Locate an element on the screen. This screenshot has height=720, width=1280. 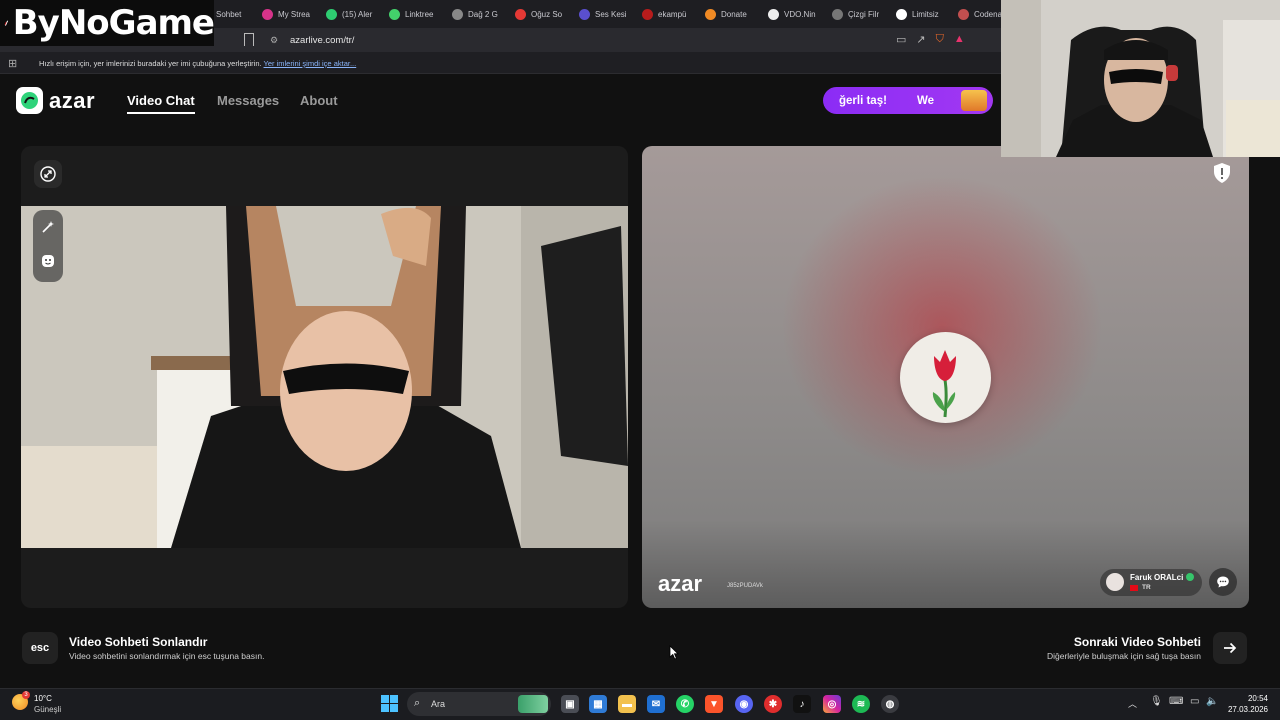
remote-user-name: Faruk ORALci is located at coordinates (1157, 577).